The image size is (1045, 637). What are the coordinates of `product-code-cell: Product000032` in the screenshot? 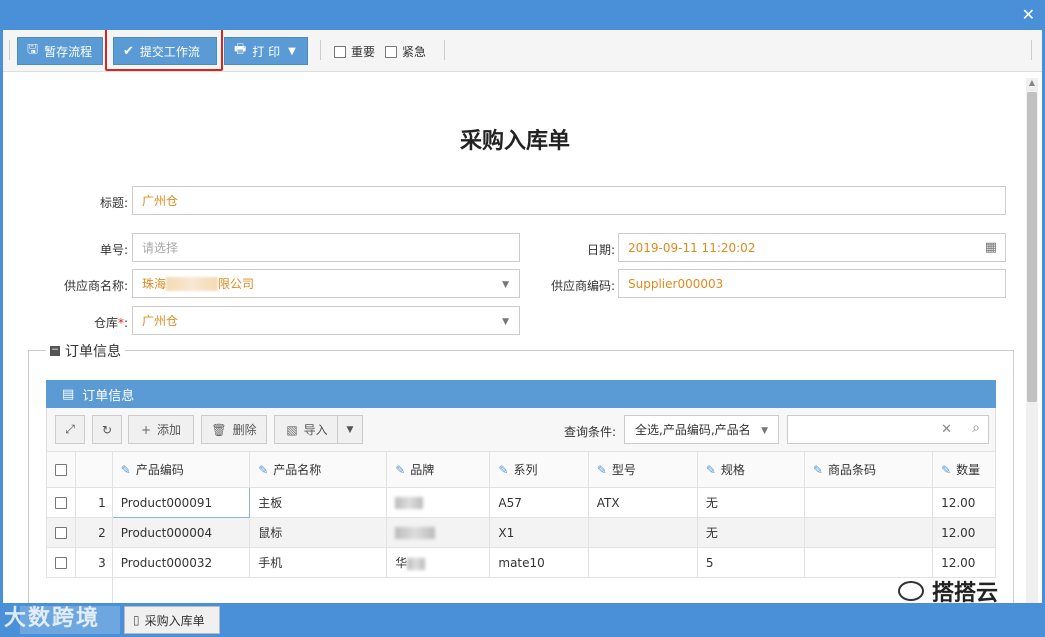 It's located at (181, 562).